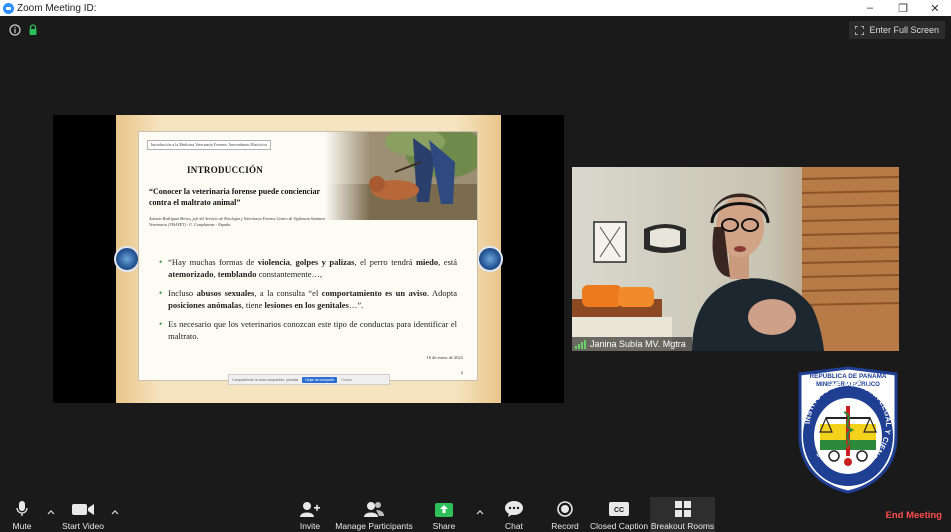  What do you see at coordinates (320, 379) in the screenshot?
I see `stop-share-button: Dejar de compartir` at bounding box center [320, 379].